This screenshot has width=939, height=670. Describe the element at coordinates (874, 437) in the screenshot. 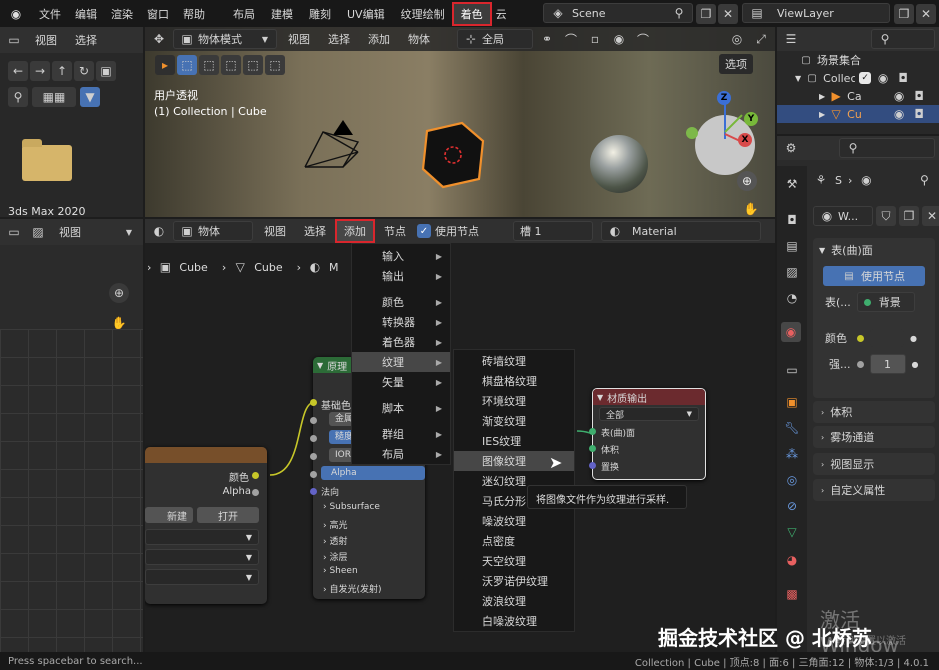

I see `mist-pass-panel: › 雾场通道` at that location.